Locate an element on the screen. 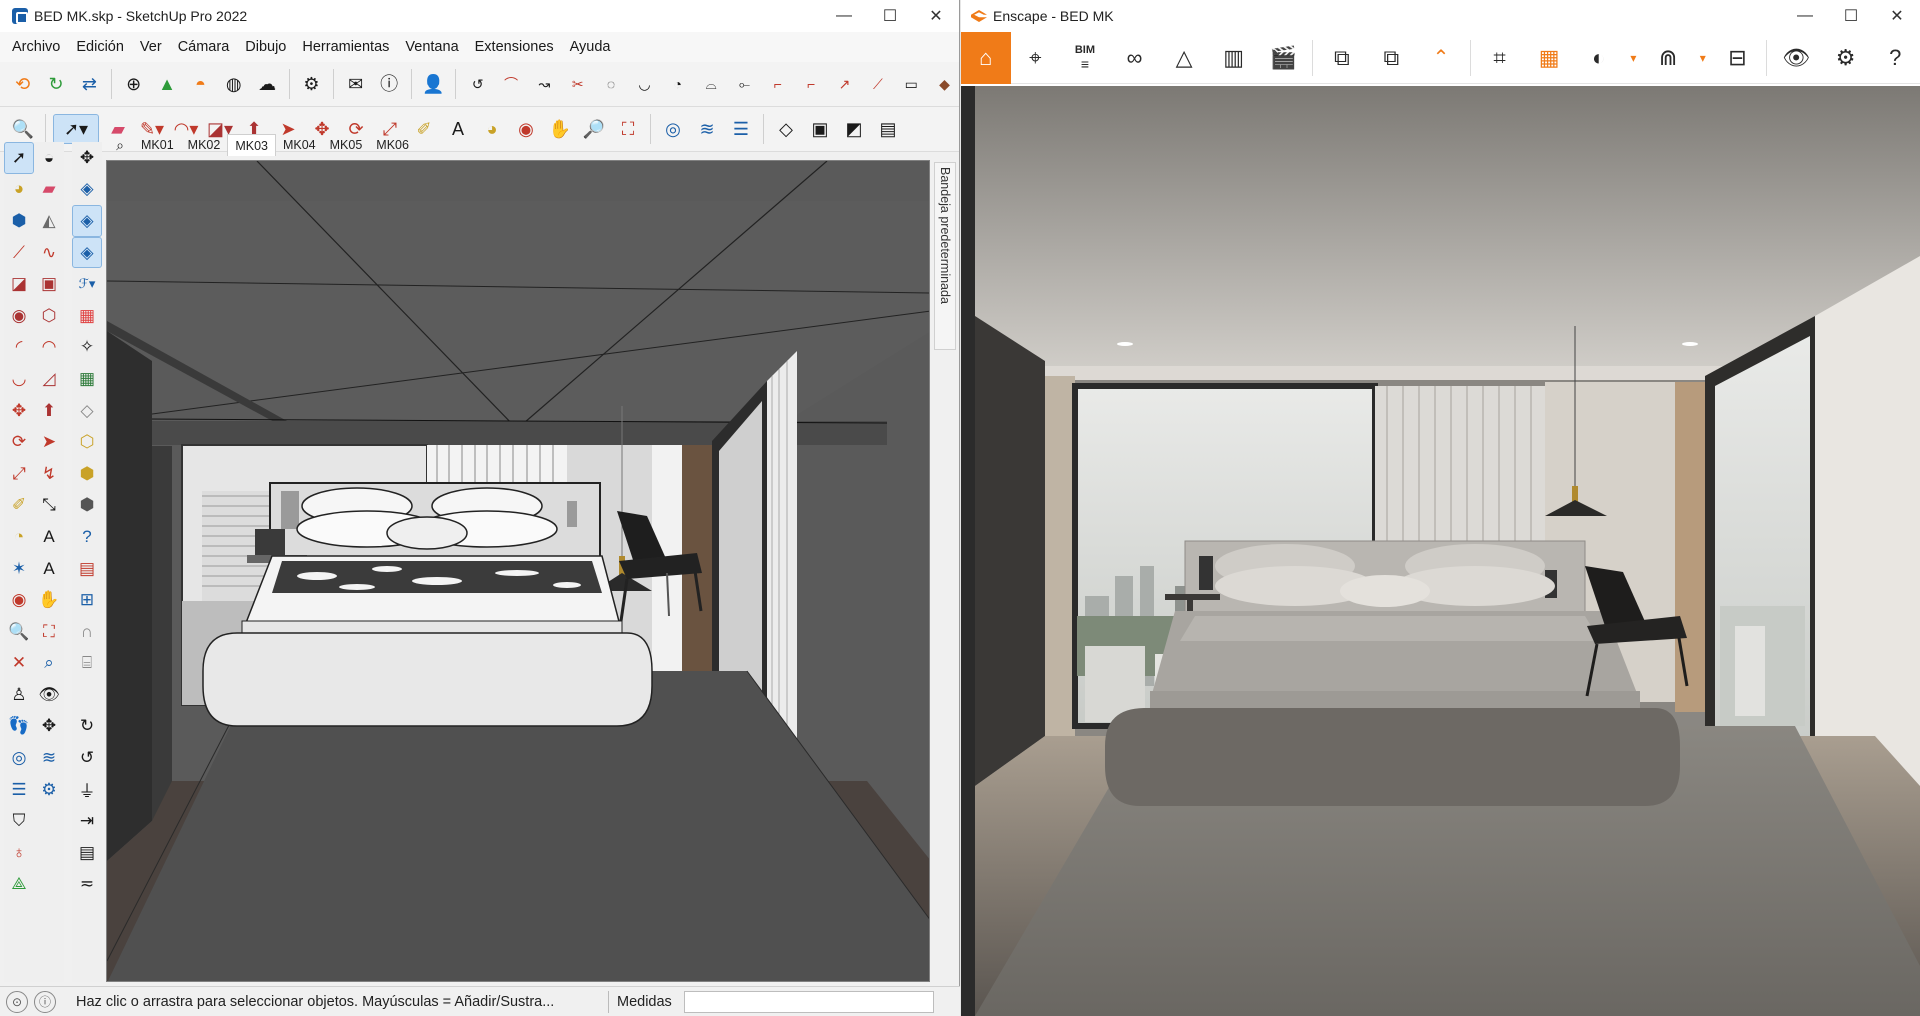  ls-cube3-icon: ⬢ is located at coordinates (87, 506).